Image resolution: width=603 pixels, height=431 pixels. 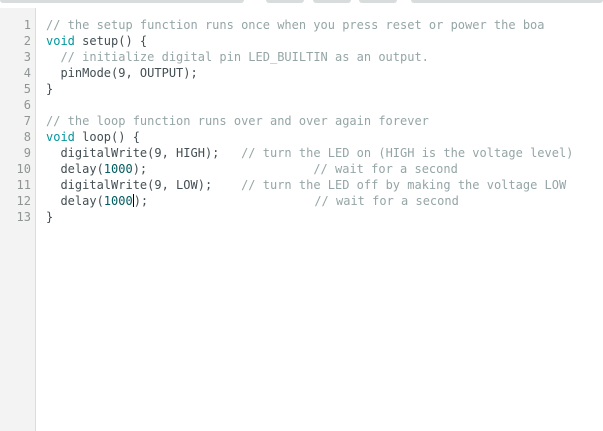 I want to click on line-number: 10, so click(x=23, y=169).